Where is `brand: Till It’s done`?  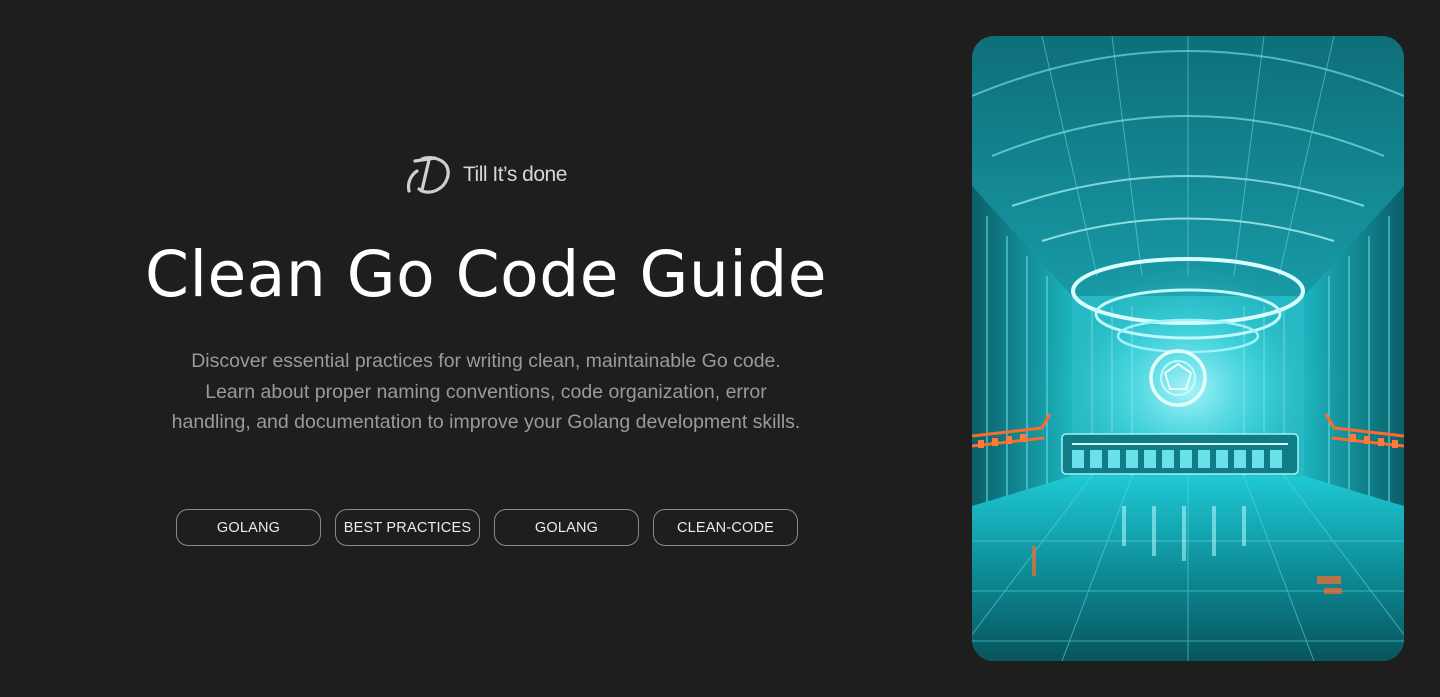
brand: Till It’s done is located at coordinates (486, 175).